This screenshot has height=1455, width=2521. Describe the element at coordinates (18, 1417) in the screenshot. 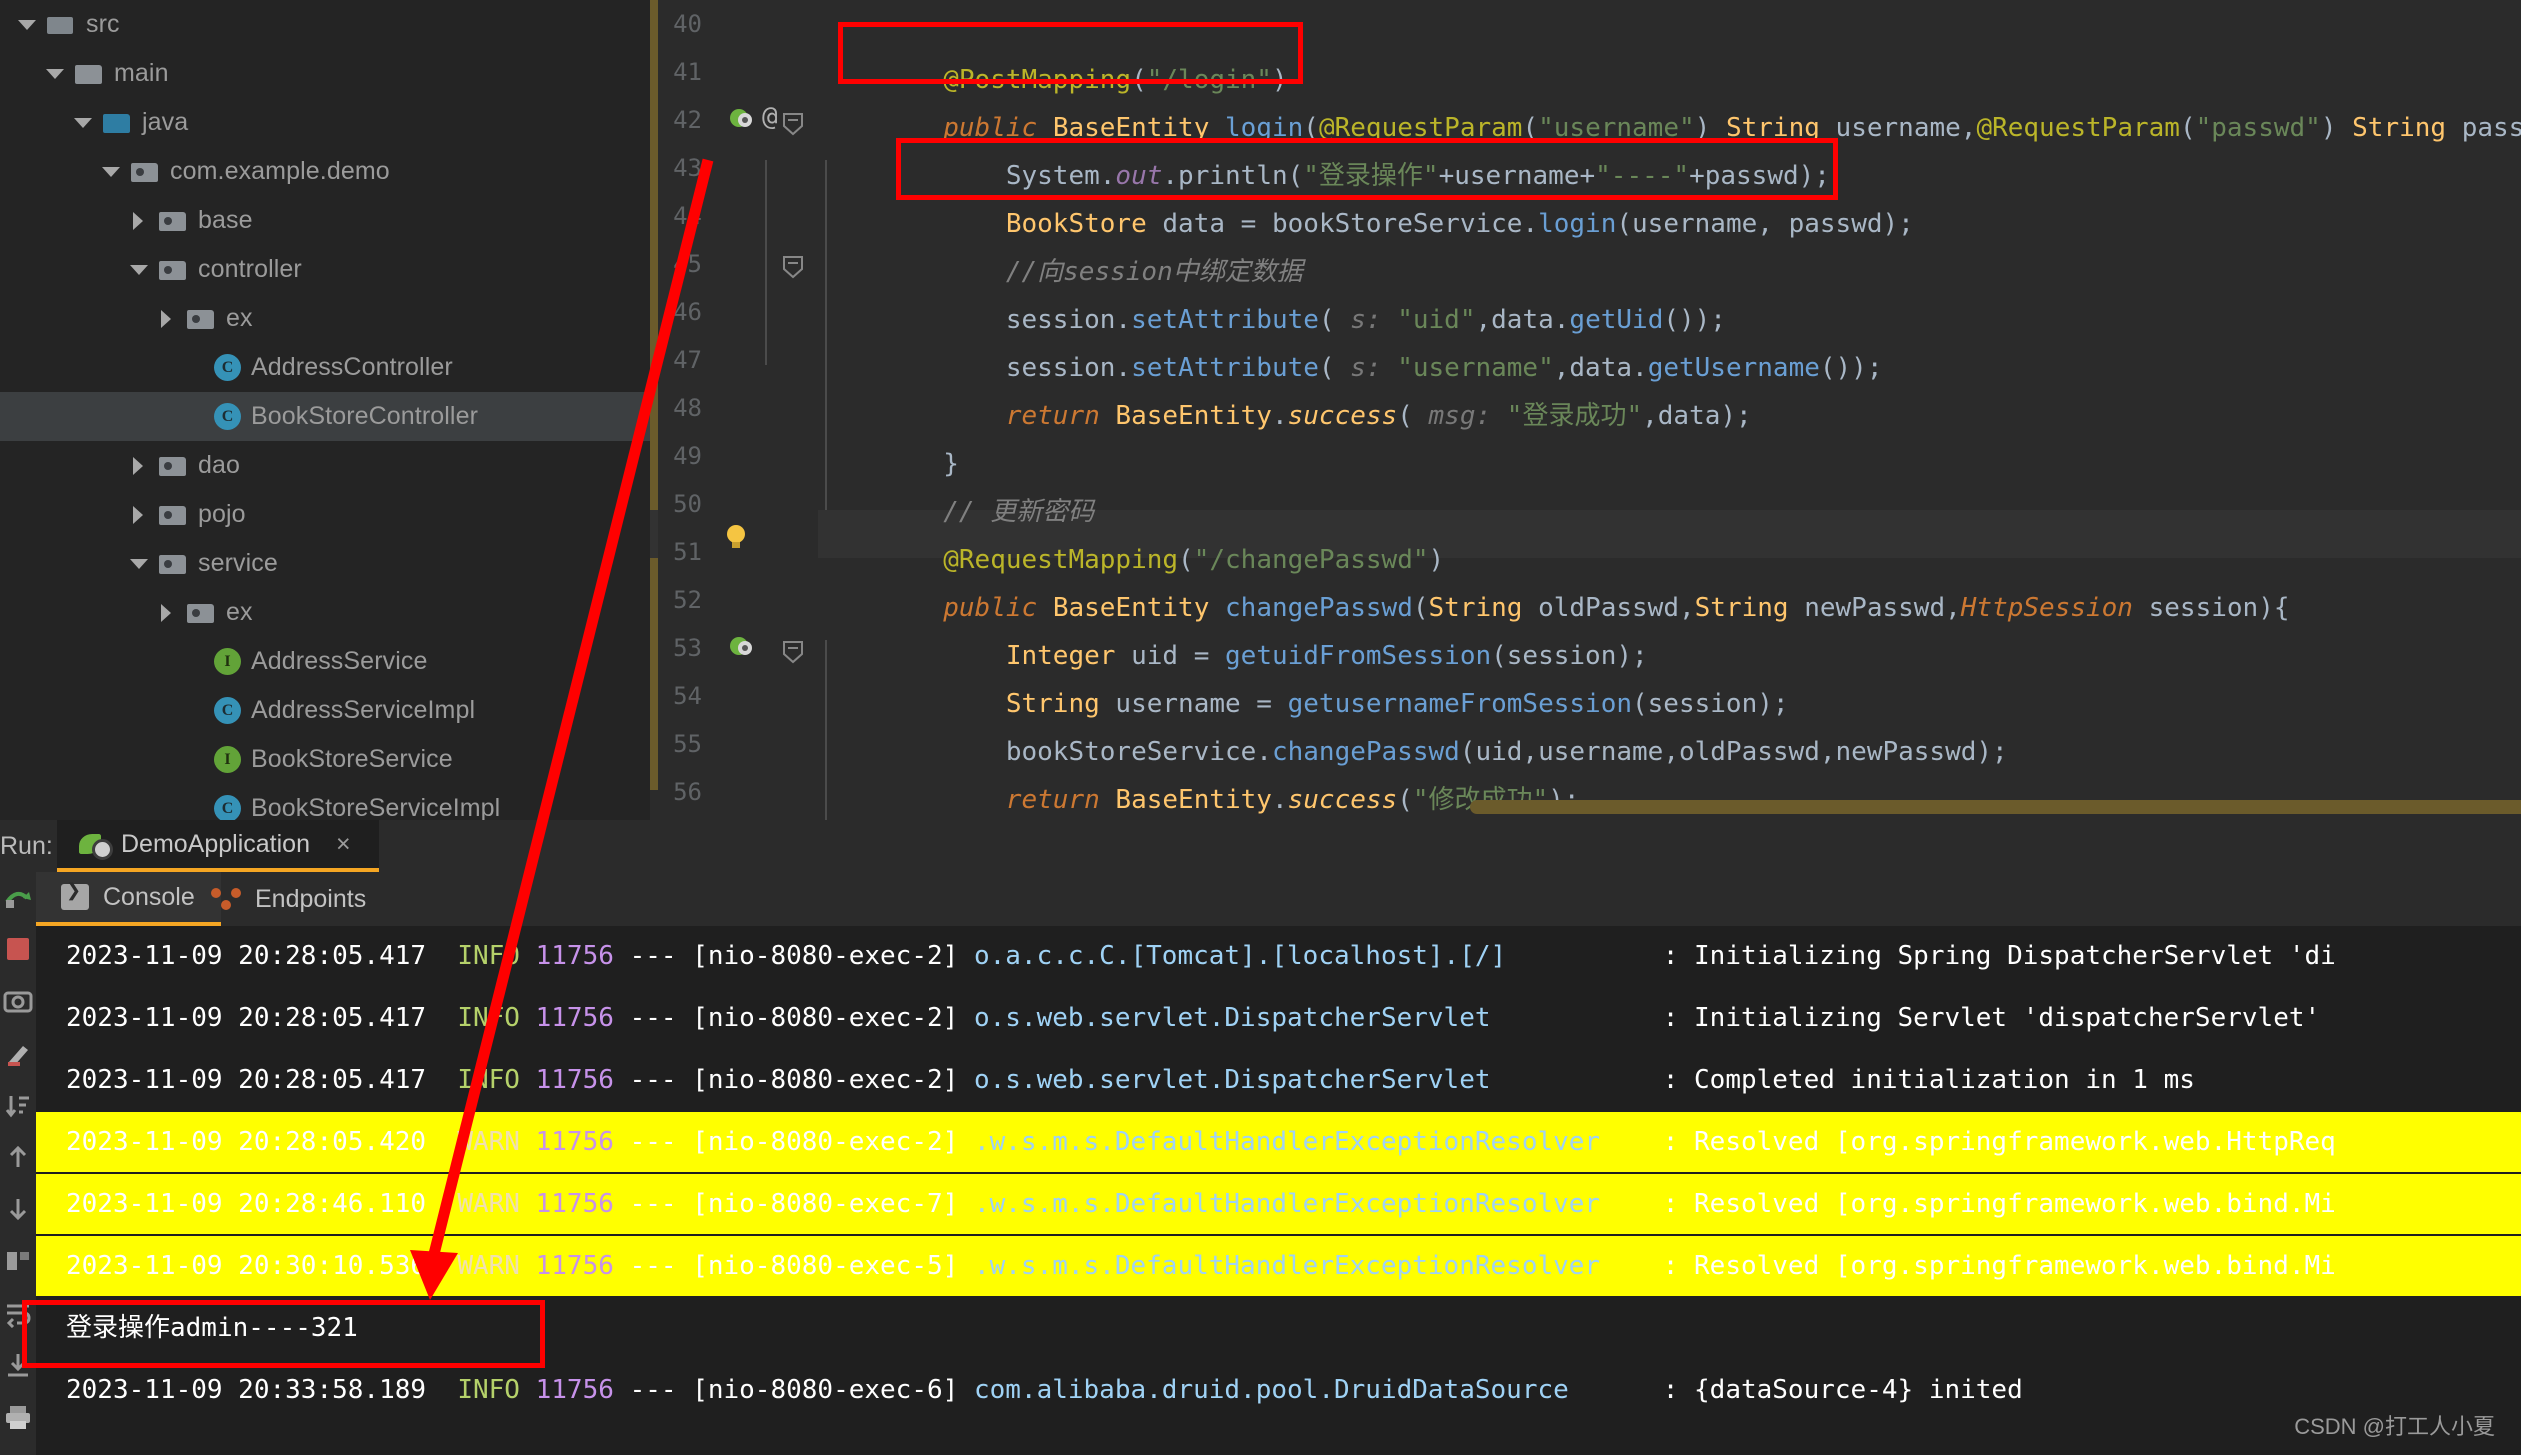

I see `printer-icon` at that location.